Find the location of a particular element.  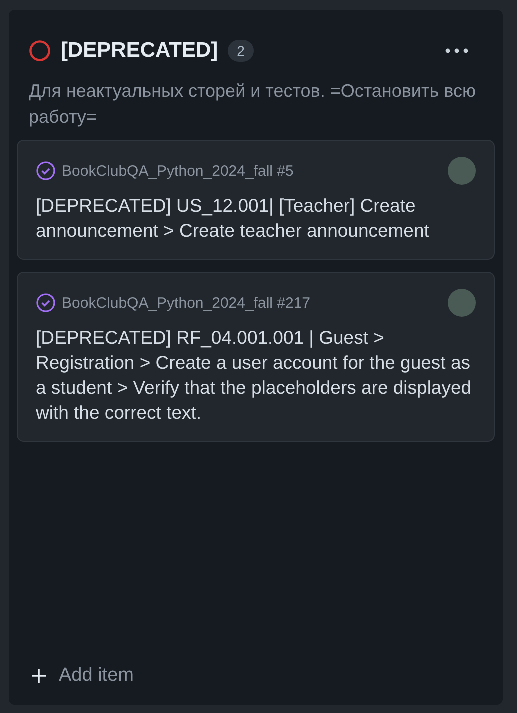

repository-label: BookClubQA_Python_2024_fall #217 is located at coordinates (252, 303).